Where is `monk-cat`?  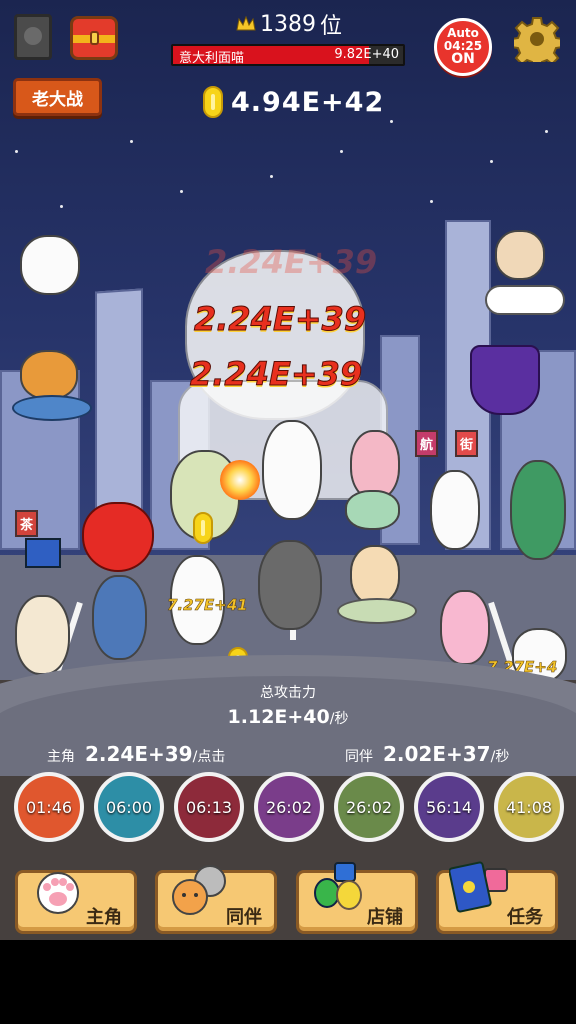 monk-cat is located at coordinates (520, 255).